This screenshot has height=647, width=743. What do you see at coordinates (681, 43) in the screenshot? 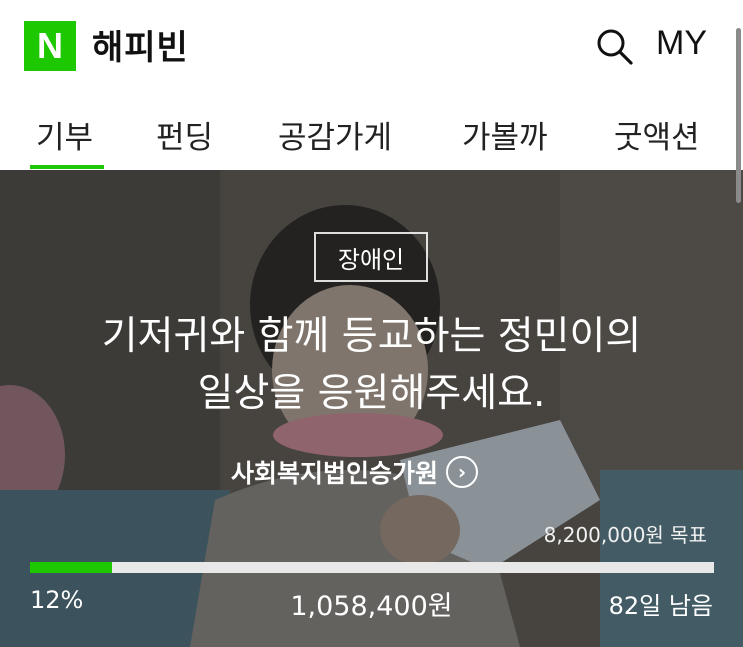
I see `my-page-button: MY` at bounding box center [681, 43].